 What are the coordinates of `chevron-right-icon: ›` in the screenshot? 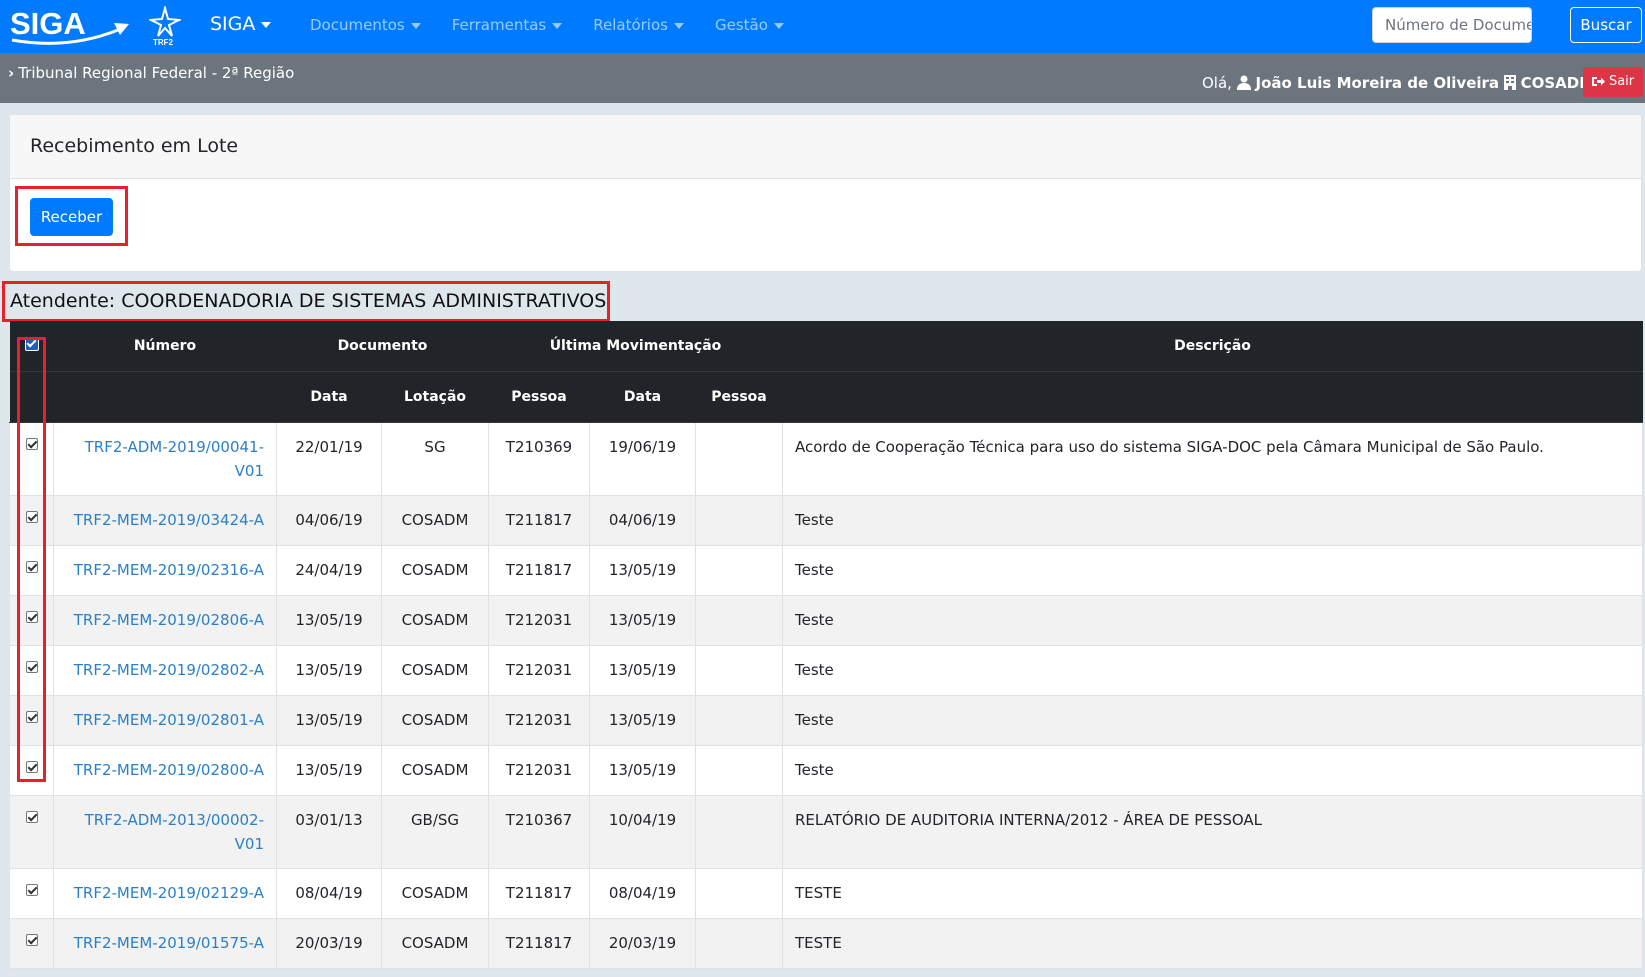 It's located at (11, 73).